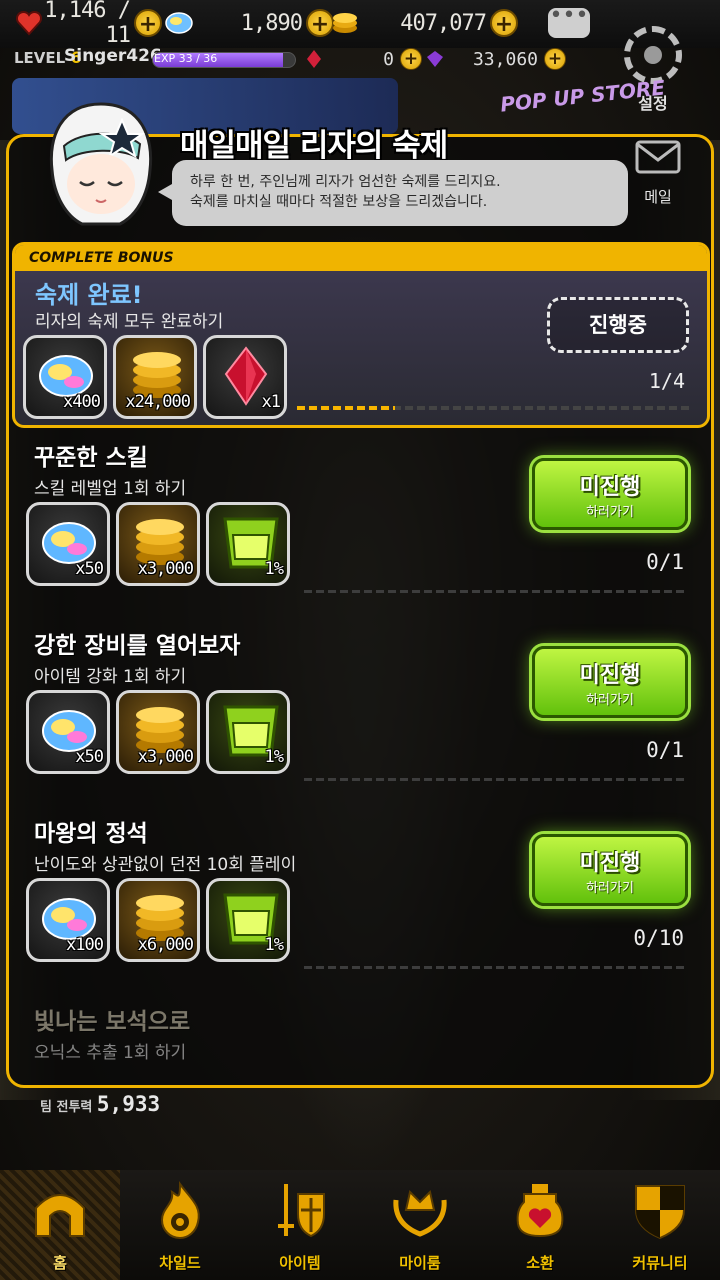 The height and width of the screenshot is (1280, 720). Describe the element at coordinates (110, 1053) in the screenshot. I see `mission-subtitle: 오닉스 추출 1회 하기` at that location.